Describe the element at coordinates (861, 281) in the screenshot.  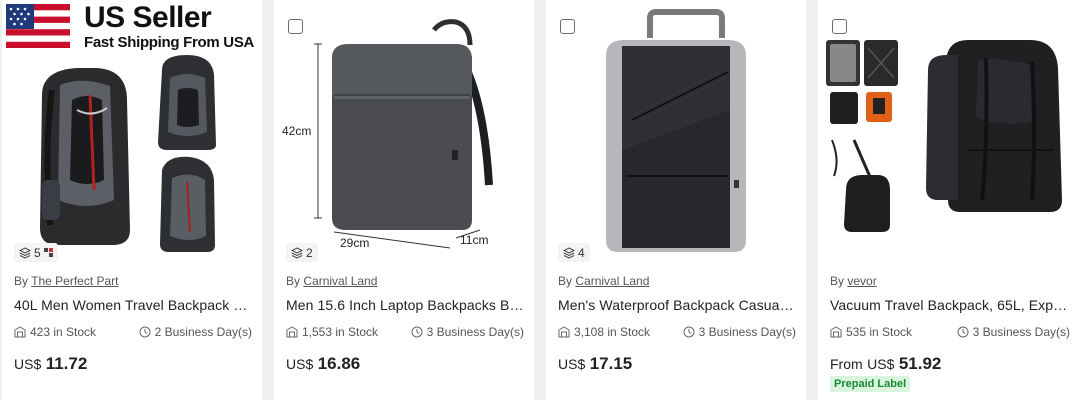
I see `seller-link: vevor` at that location.